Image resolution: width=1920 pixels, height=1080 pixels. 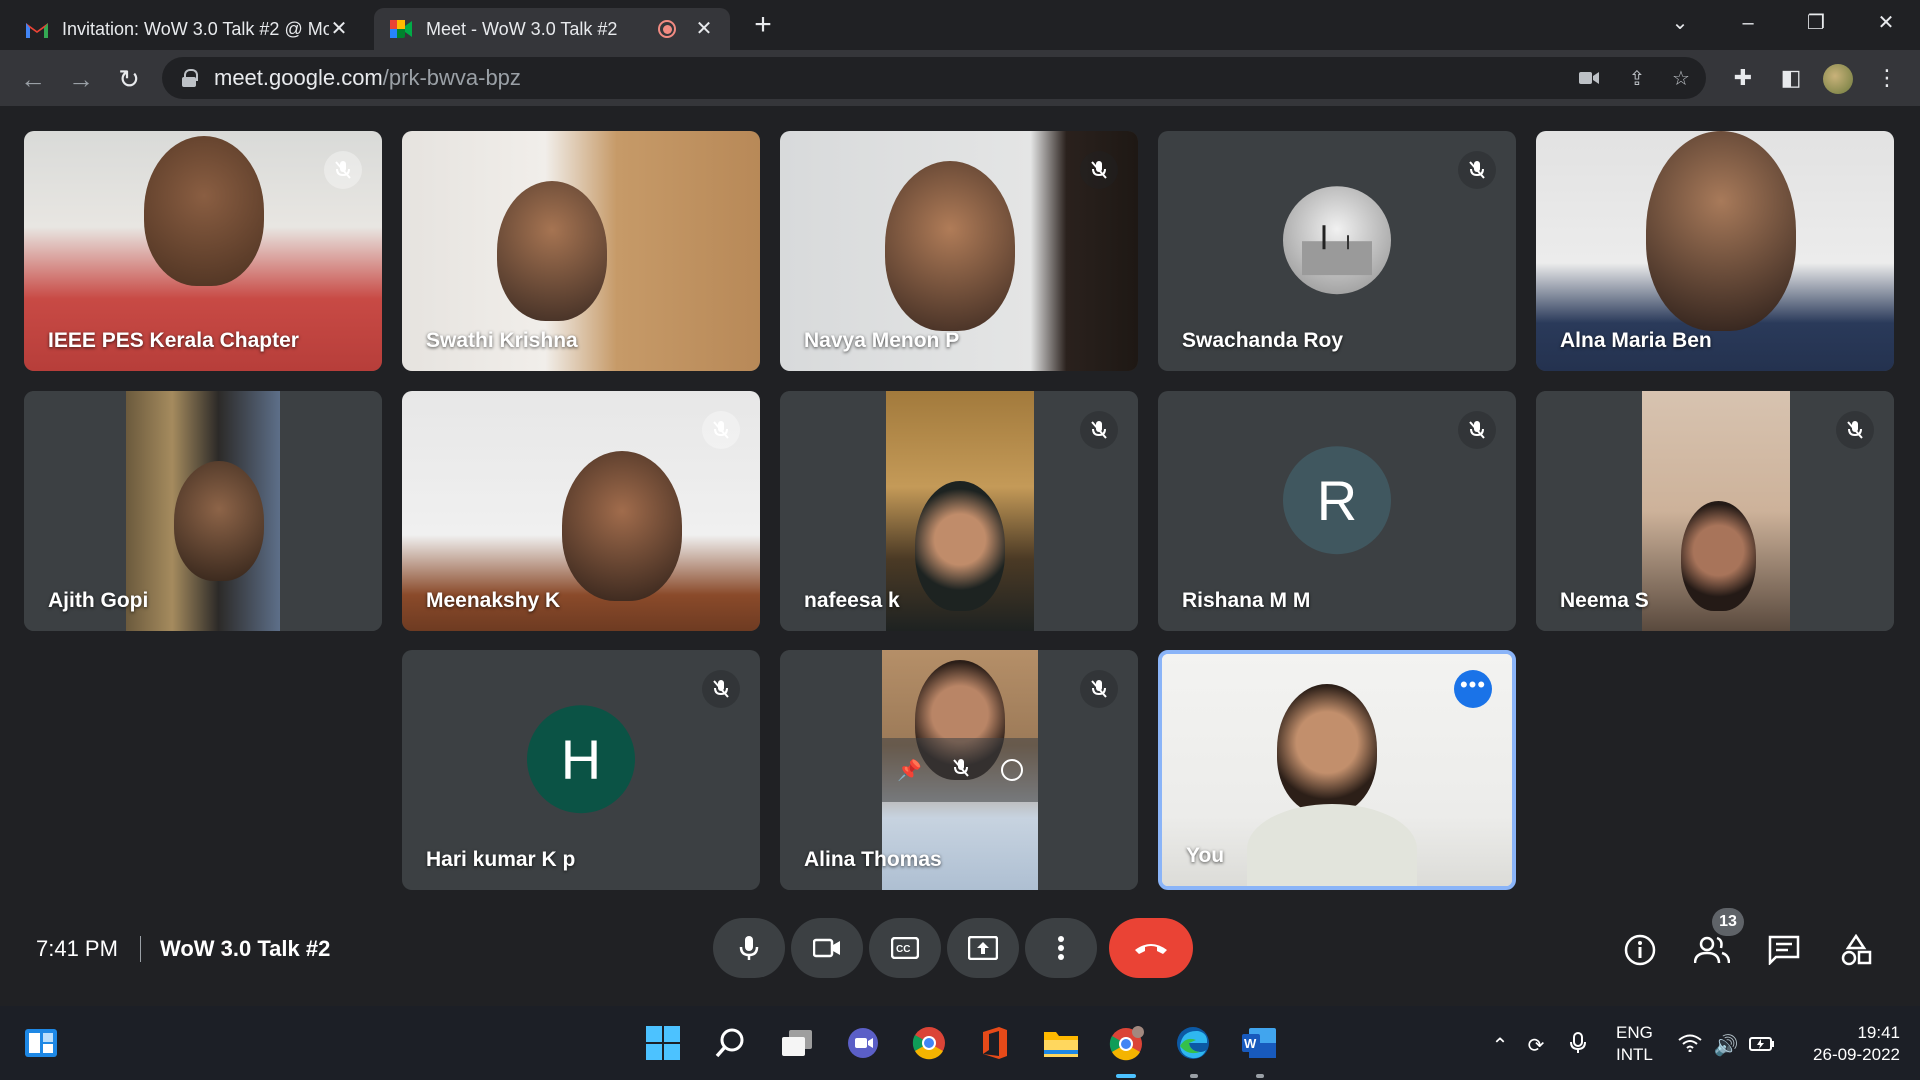 I want to click on more-options-button, so click(x=1061, y=948).